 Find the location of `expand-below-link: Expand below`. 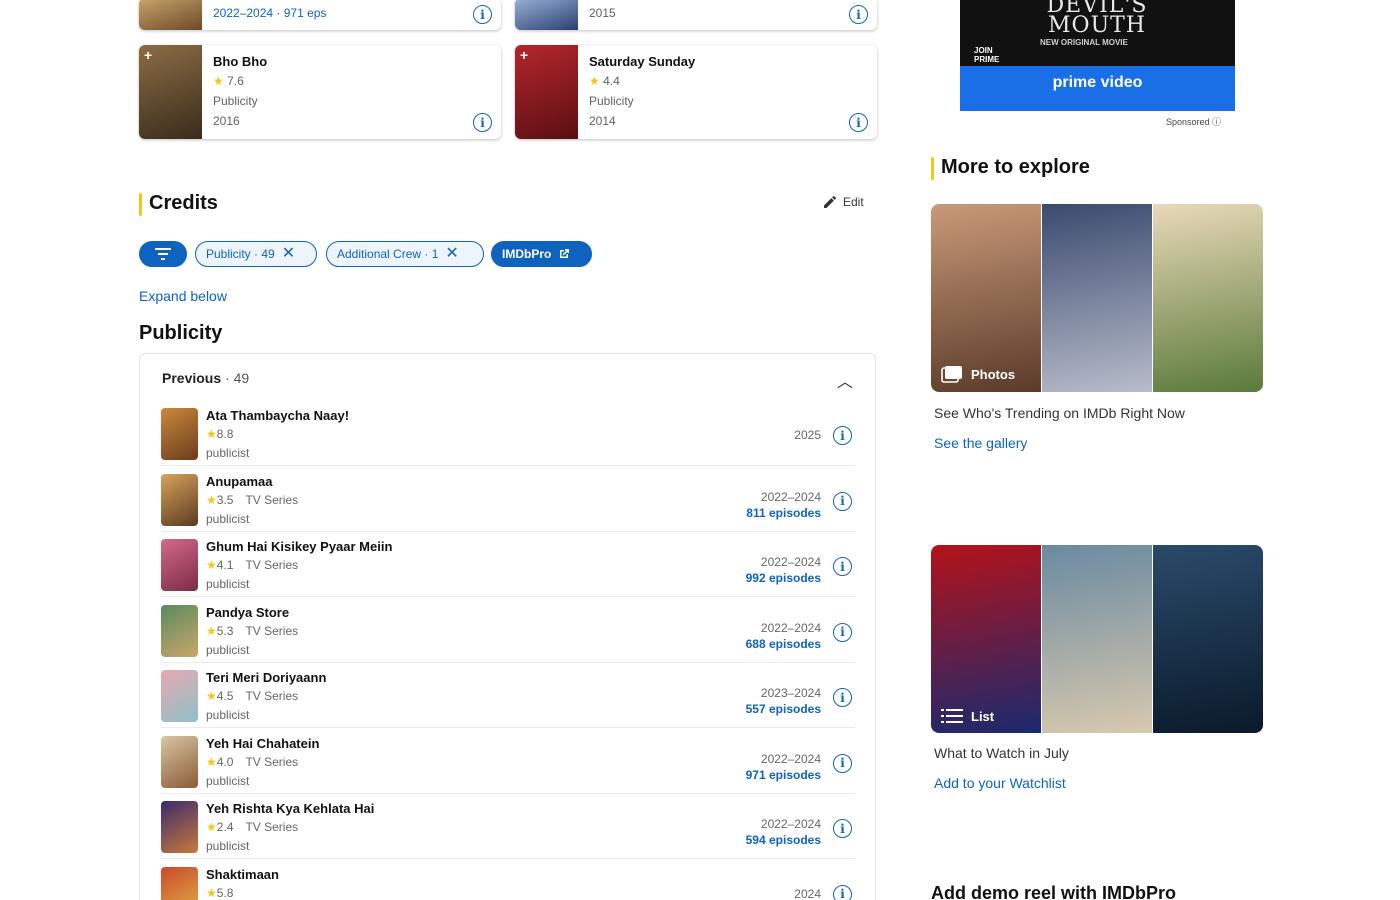

expand-below-link: Expand below is located at coordinates (183, 296).